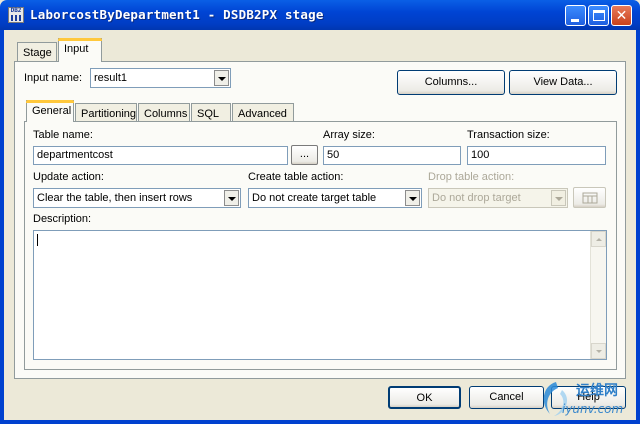 This screenshot has width=640, height=424. What do you see at coordinates (16, 15) in the screenshot?
I see `db2-app-icon: DB2` at bounding box center [16, 15].